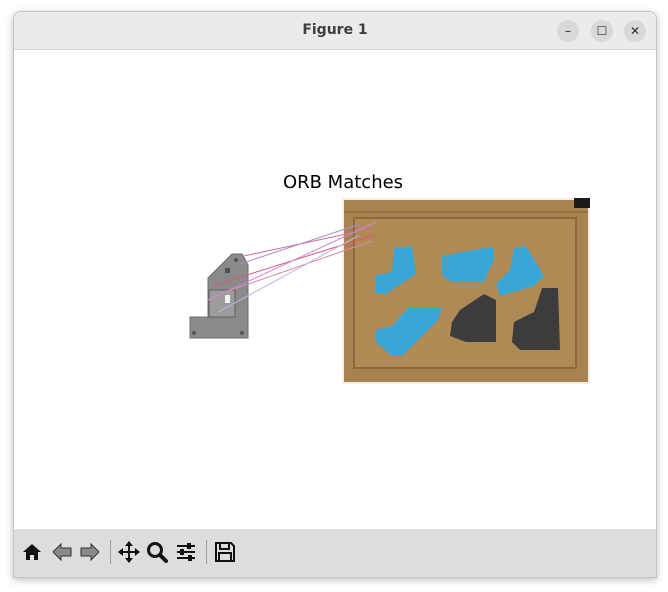  I want to click on forward-button, so click(90, 552).